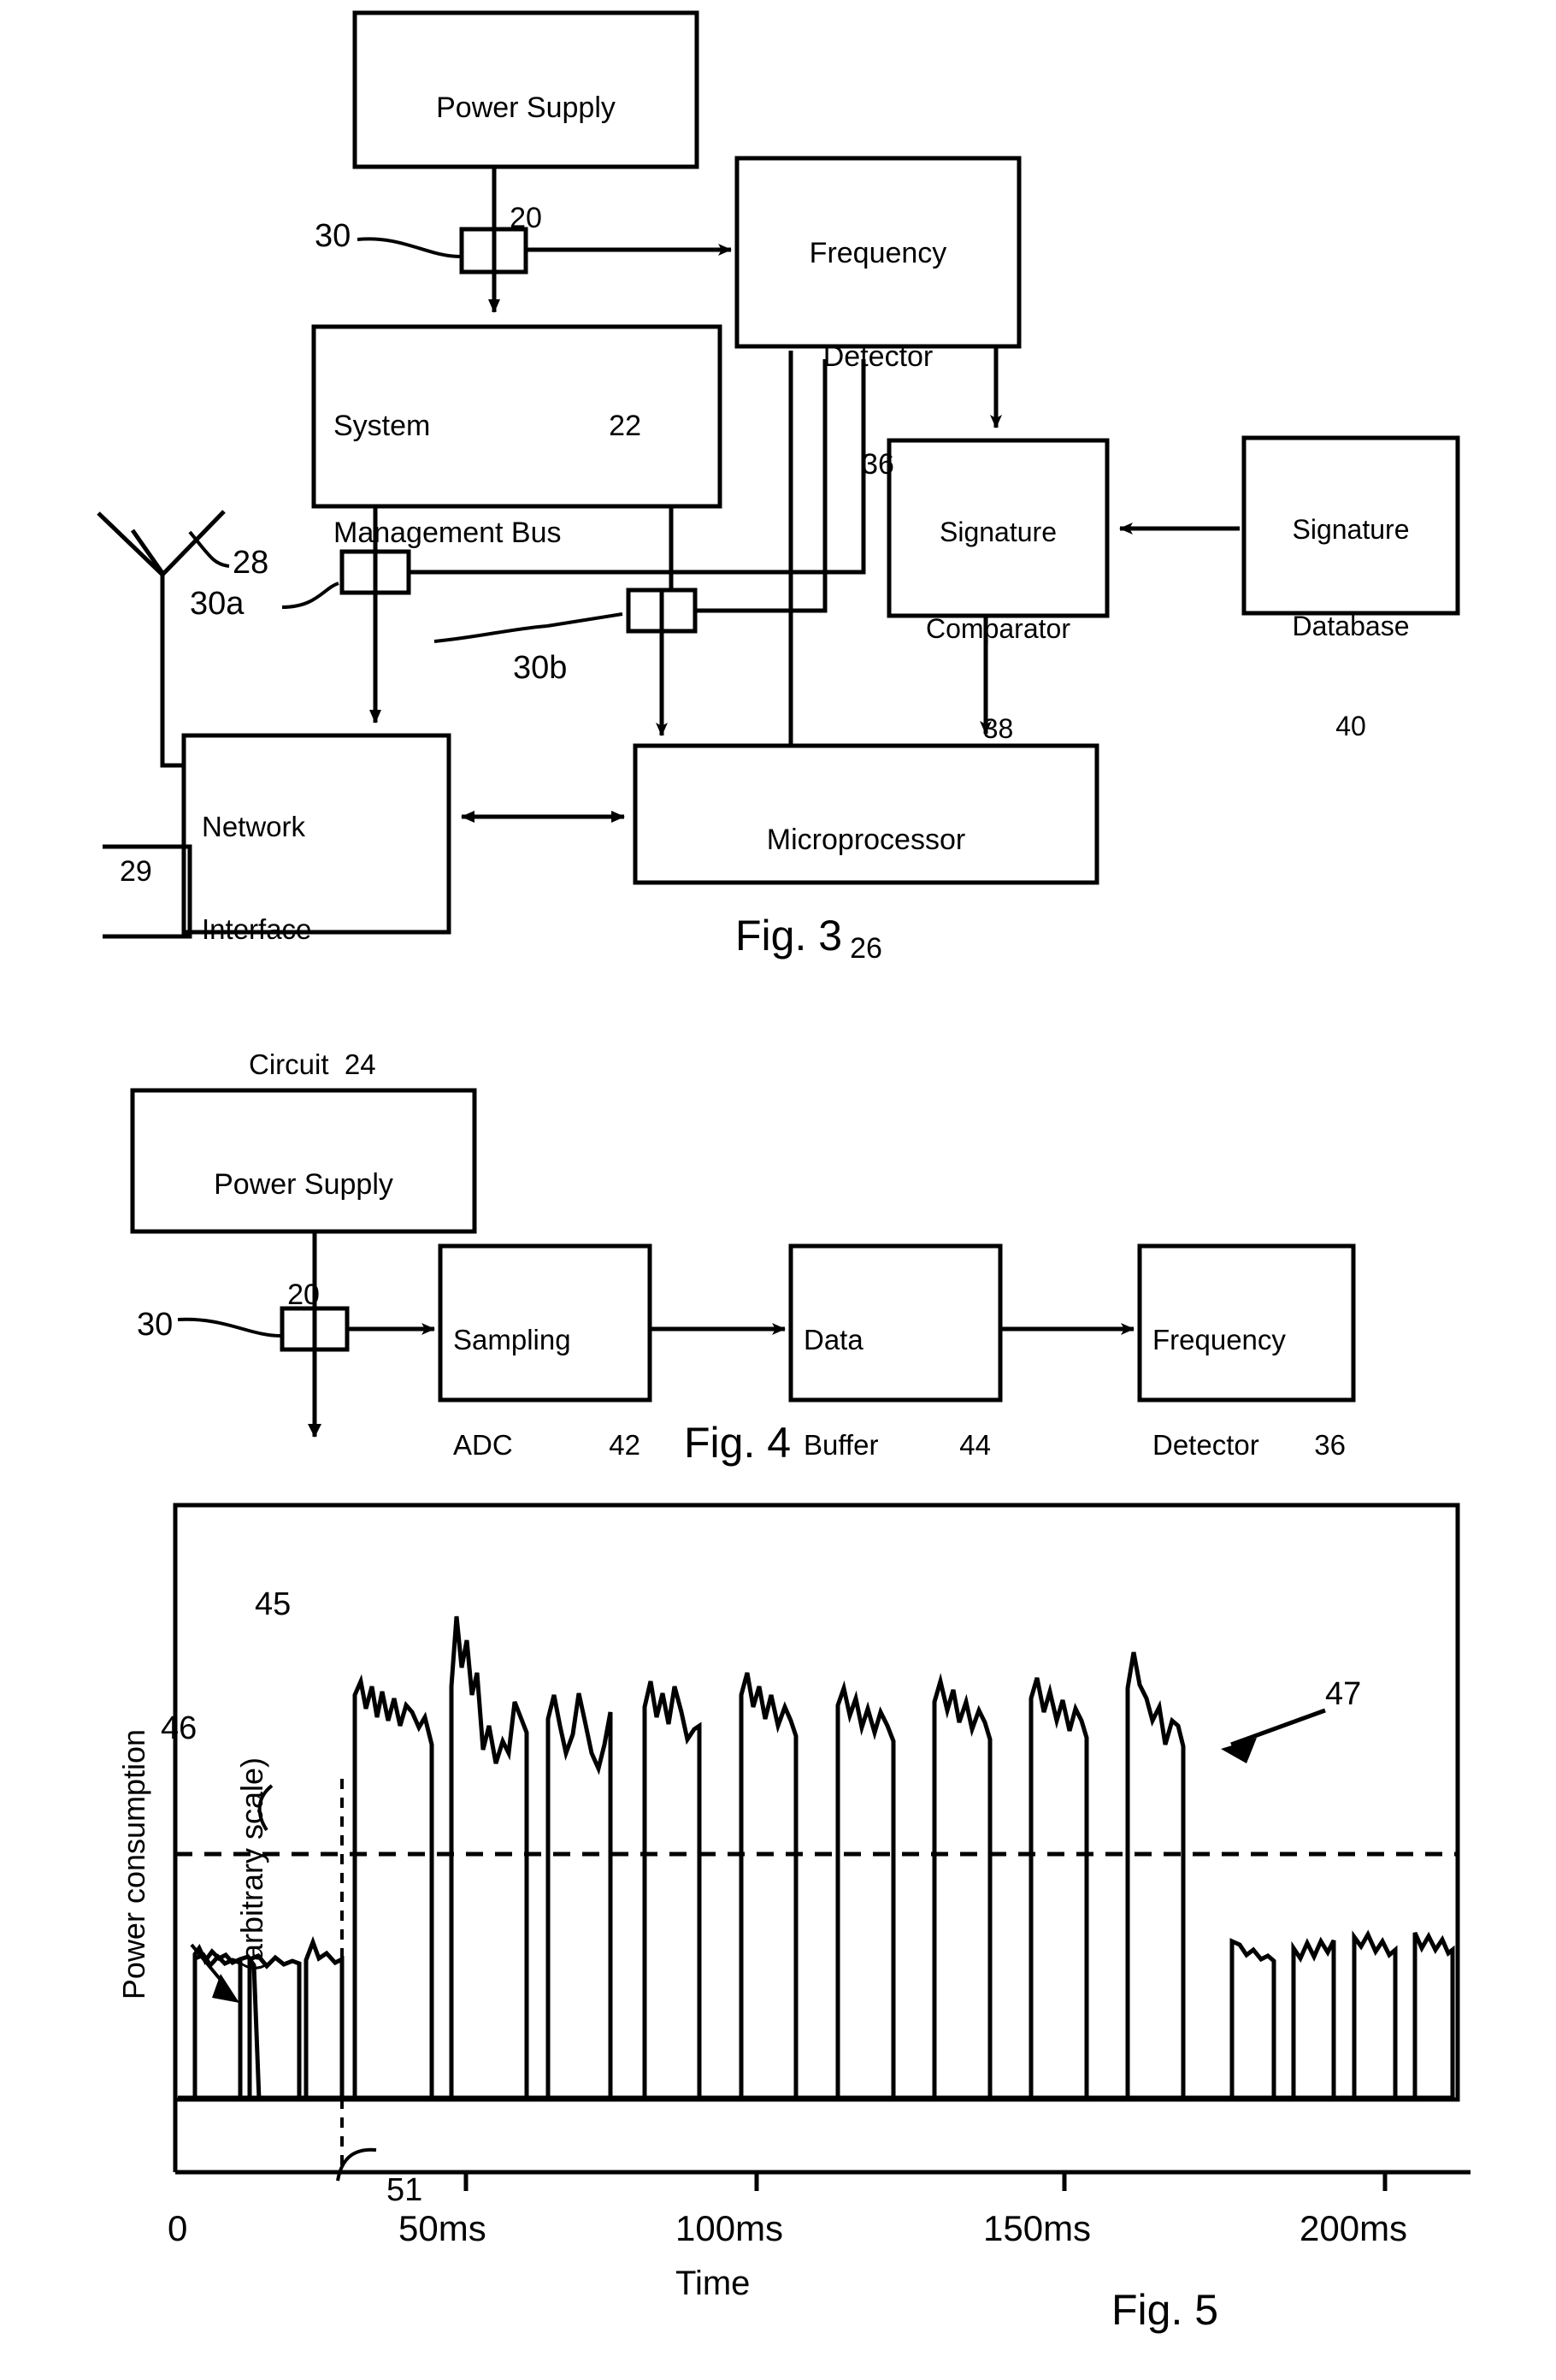 Image resolution: width=1556 pixels, height=2380 pixels. Describe the element at coordinates (1330, 1445) in the screenshot. I see `fig4-freqdet-ref: 36` at that location.